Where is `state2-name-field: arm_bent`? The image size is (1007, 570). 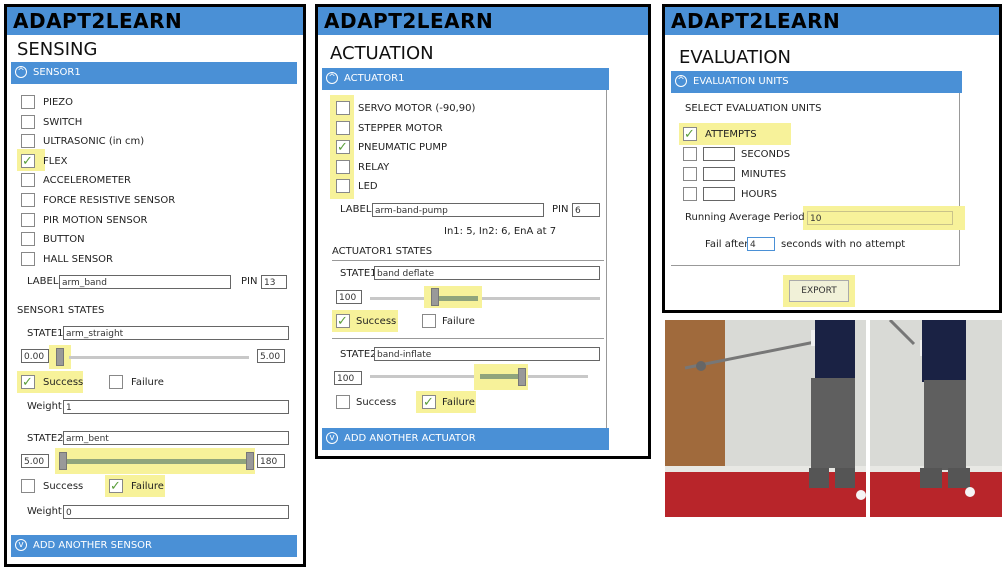 state2-name-field: arm_bent is located at coordinates (176, 438).